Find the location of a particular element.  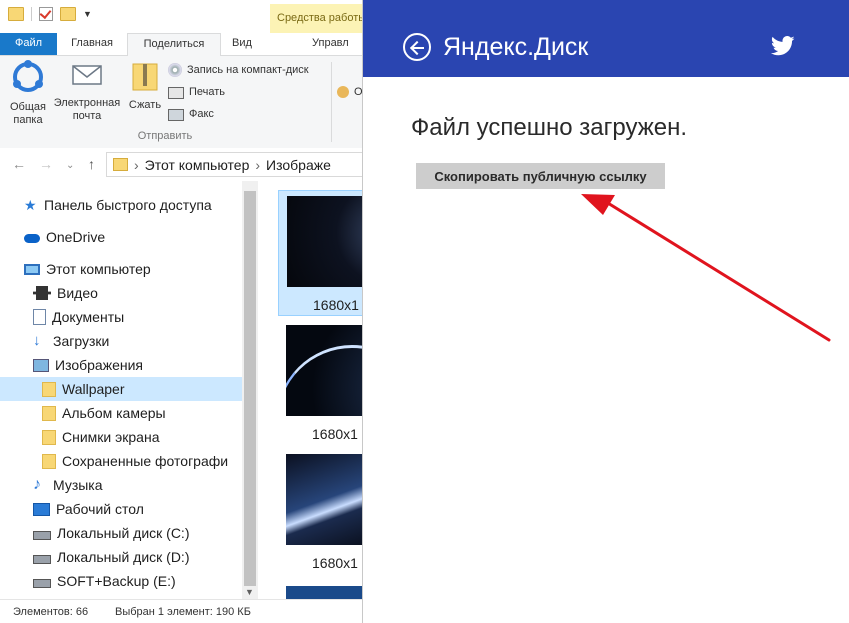

music-note-icon: ♪ is located at coordinates (37, 484).